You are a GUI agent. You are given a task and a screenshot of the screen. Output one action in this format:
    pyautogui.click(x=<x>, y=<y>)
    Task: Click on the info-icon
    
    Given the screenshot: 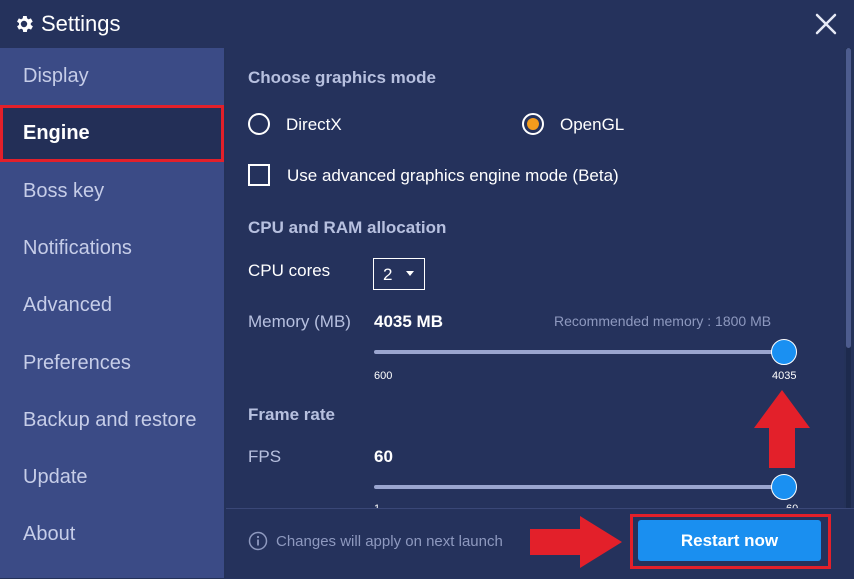 What is the action you would take?
    pyautogui.click(x=258, y=541)
    